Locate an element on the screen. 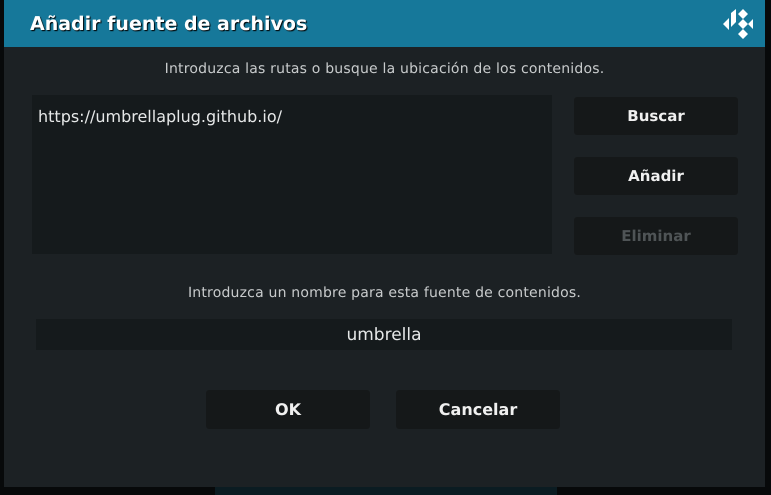  action-button: Buscar is located at coordinates (656, 116).